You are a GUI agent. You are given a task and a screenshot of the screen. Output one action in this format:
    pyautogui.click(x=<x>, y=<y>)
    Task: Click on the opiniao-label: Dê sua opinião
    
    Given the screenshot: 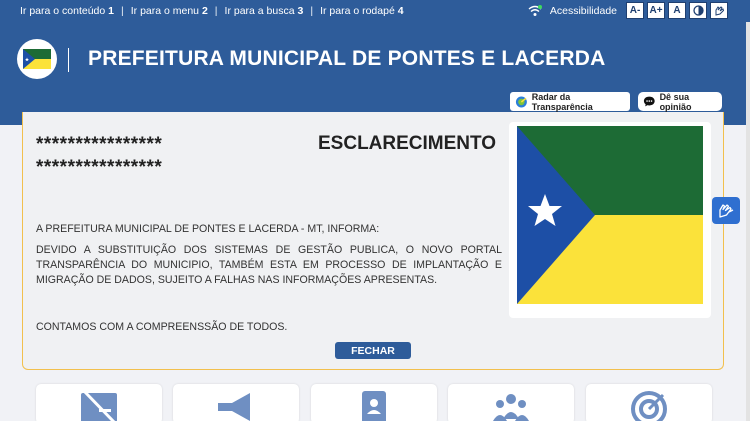 What is the action you would take?
    pyautogui.click(x=675, y=101)
    